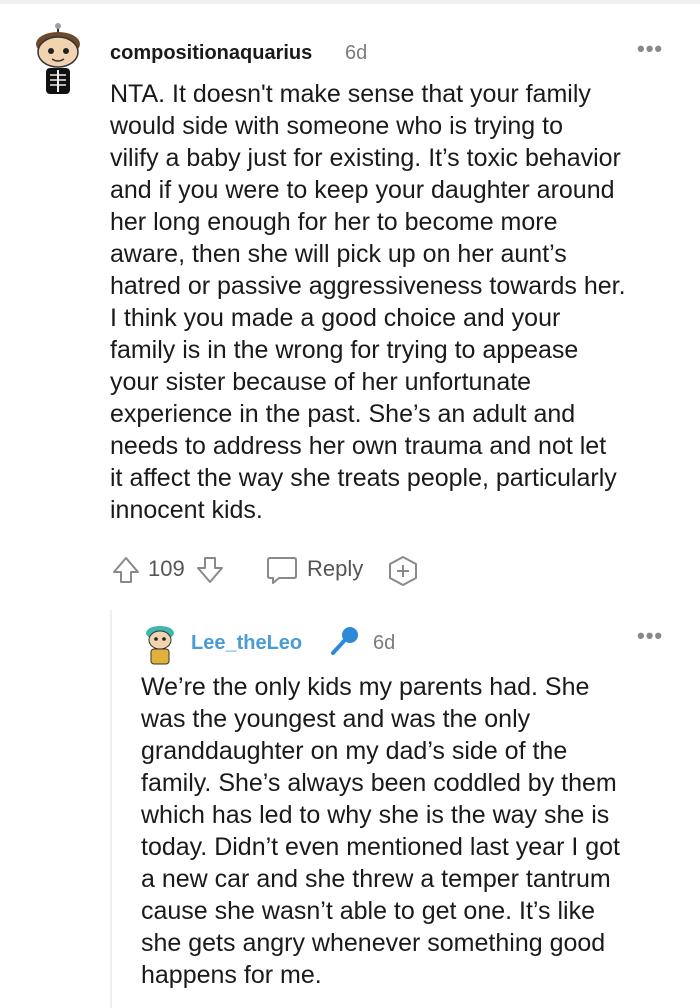 This screenshot has width=700, height=1008. What do you see at coordinates (403, 571) in the screenshot?
I see `award-icon` at bounding box center [403, 571].